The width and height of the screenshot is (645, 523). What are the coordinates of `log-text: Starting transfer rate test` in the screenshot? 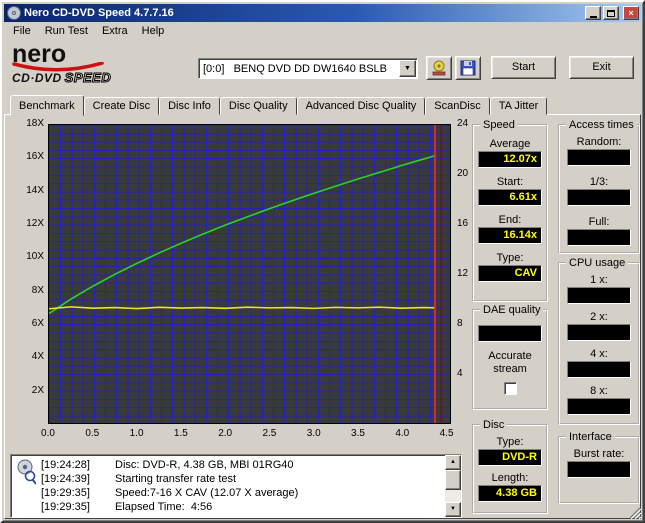 It's located at (176, 479).